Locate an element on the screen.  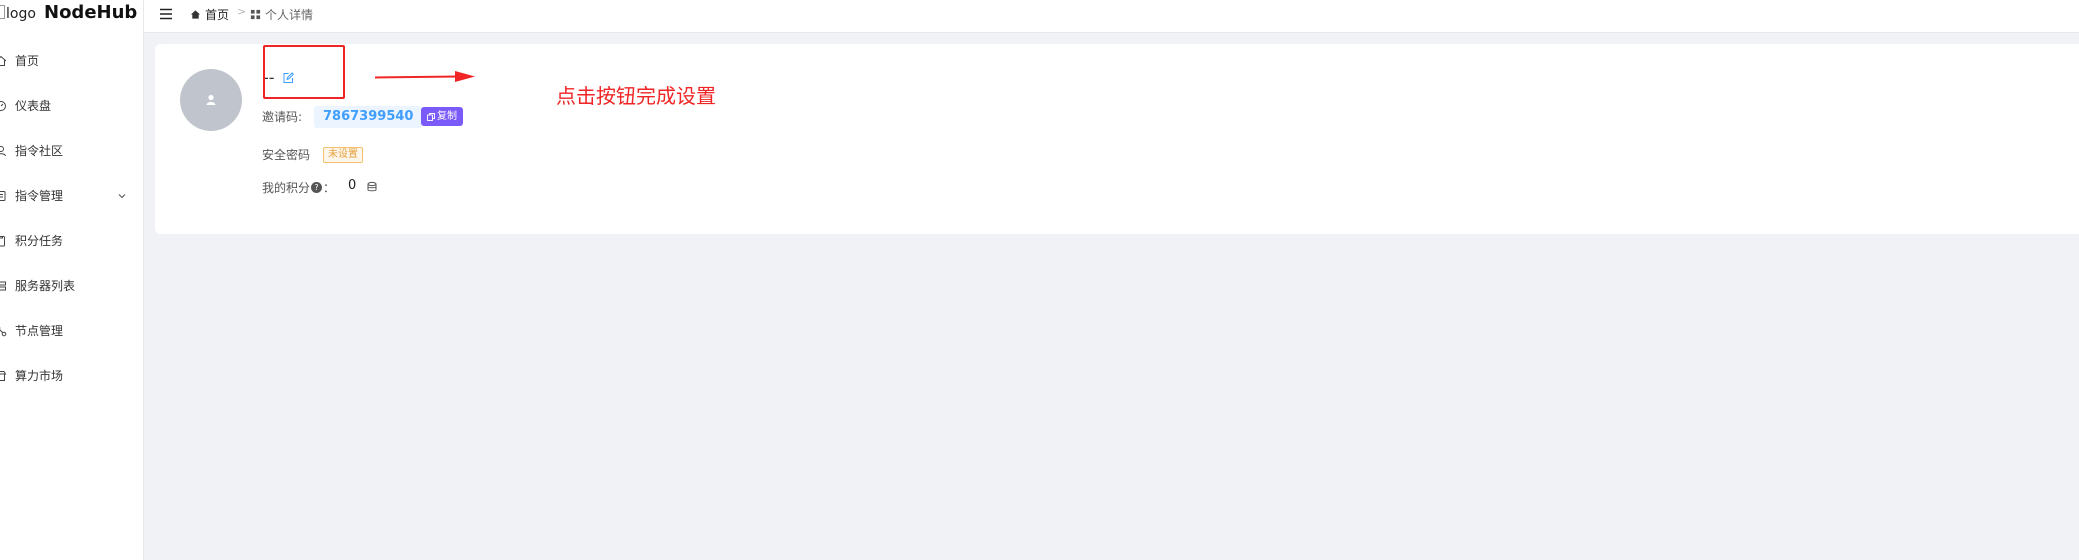
highlight-box is located at coordinates (304, 72).